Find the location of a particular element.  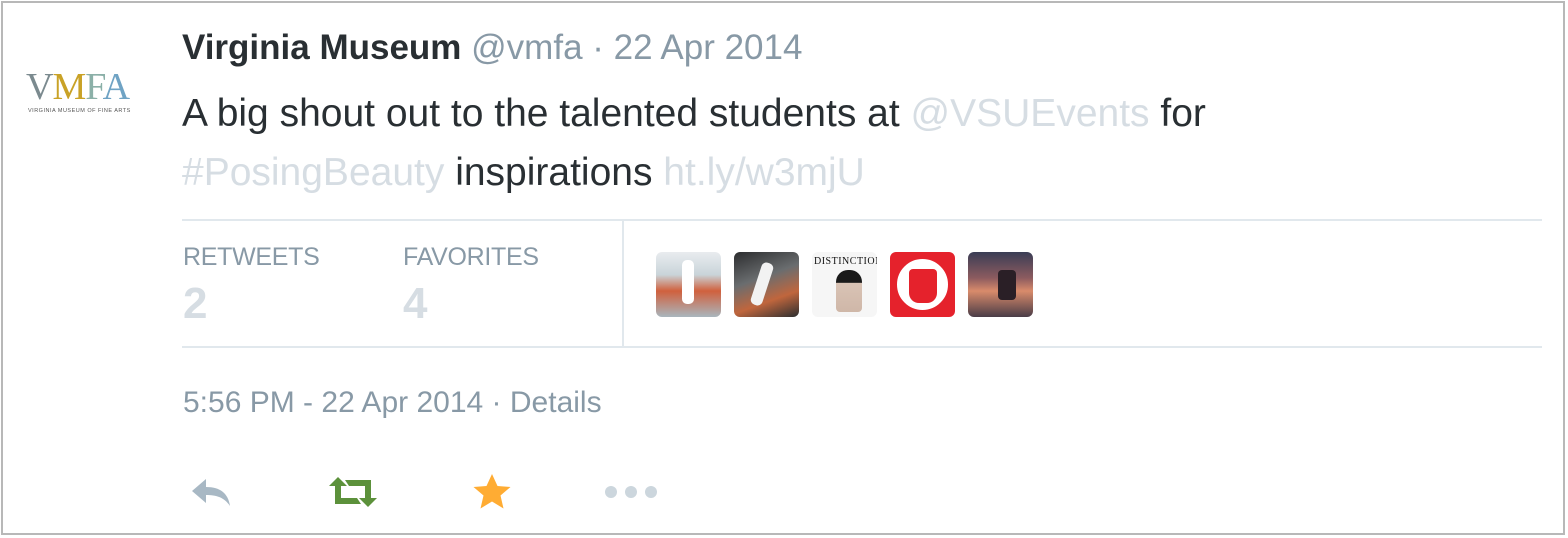

tweet-timestamp-row: 5:56 PM - 22 Apr 2014 · Details is located at coordinates (392, 403).